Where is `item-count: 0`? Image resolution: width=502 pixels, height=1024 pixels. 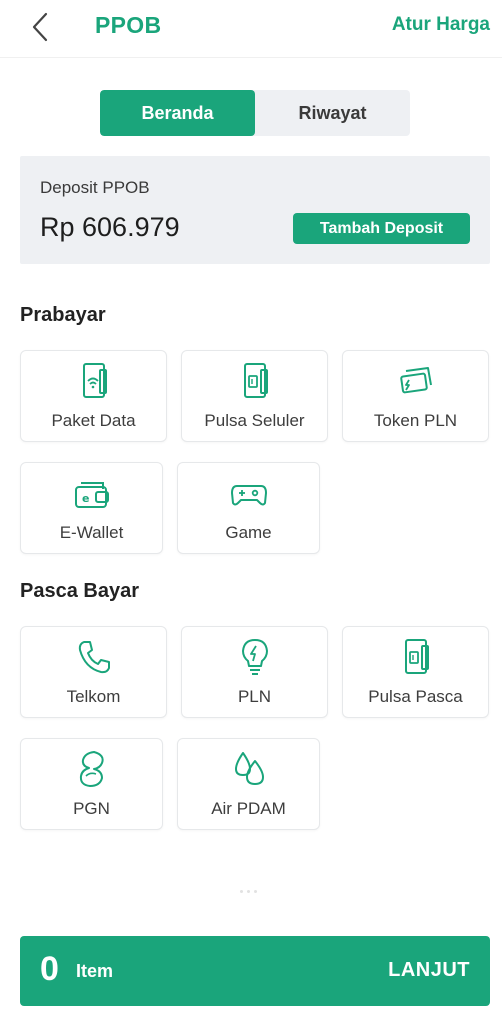
item-count: 0 is located at coordinates (49, 969).